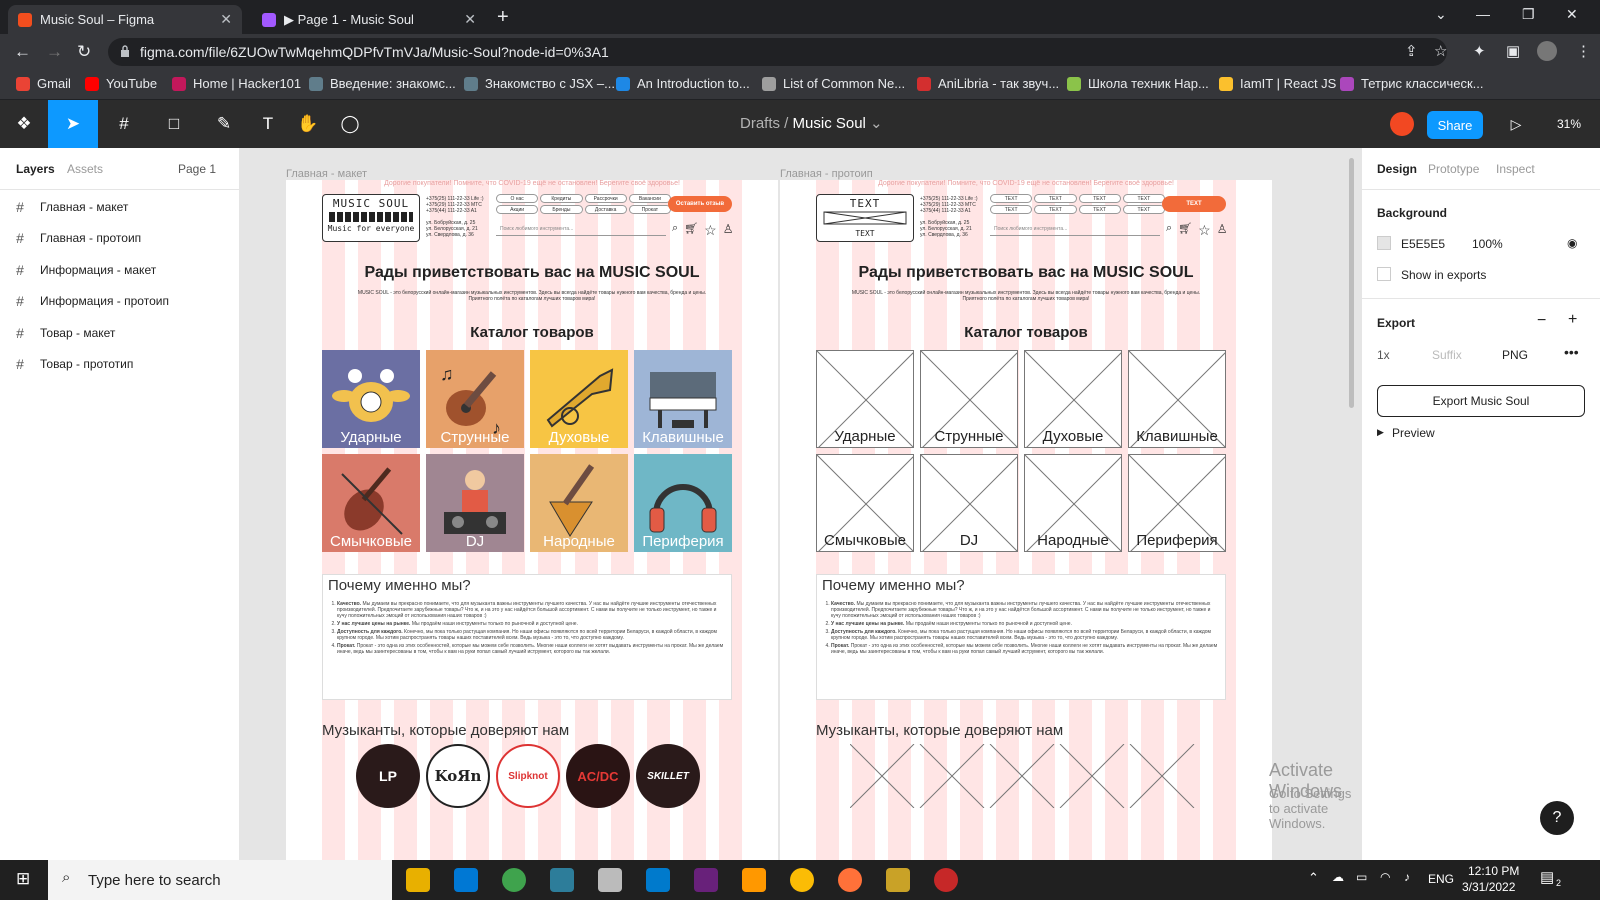 This screenshot has width=1600, height=900. I want to click on layer-item: # Товар - макет, so click(120, 333).